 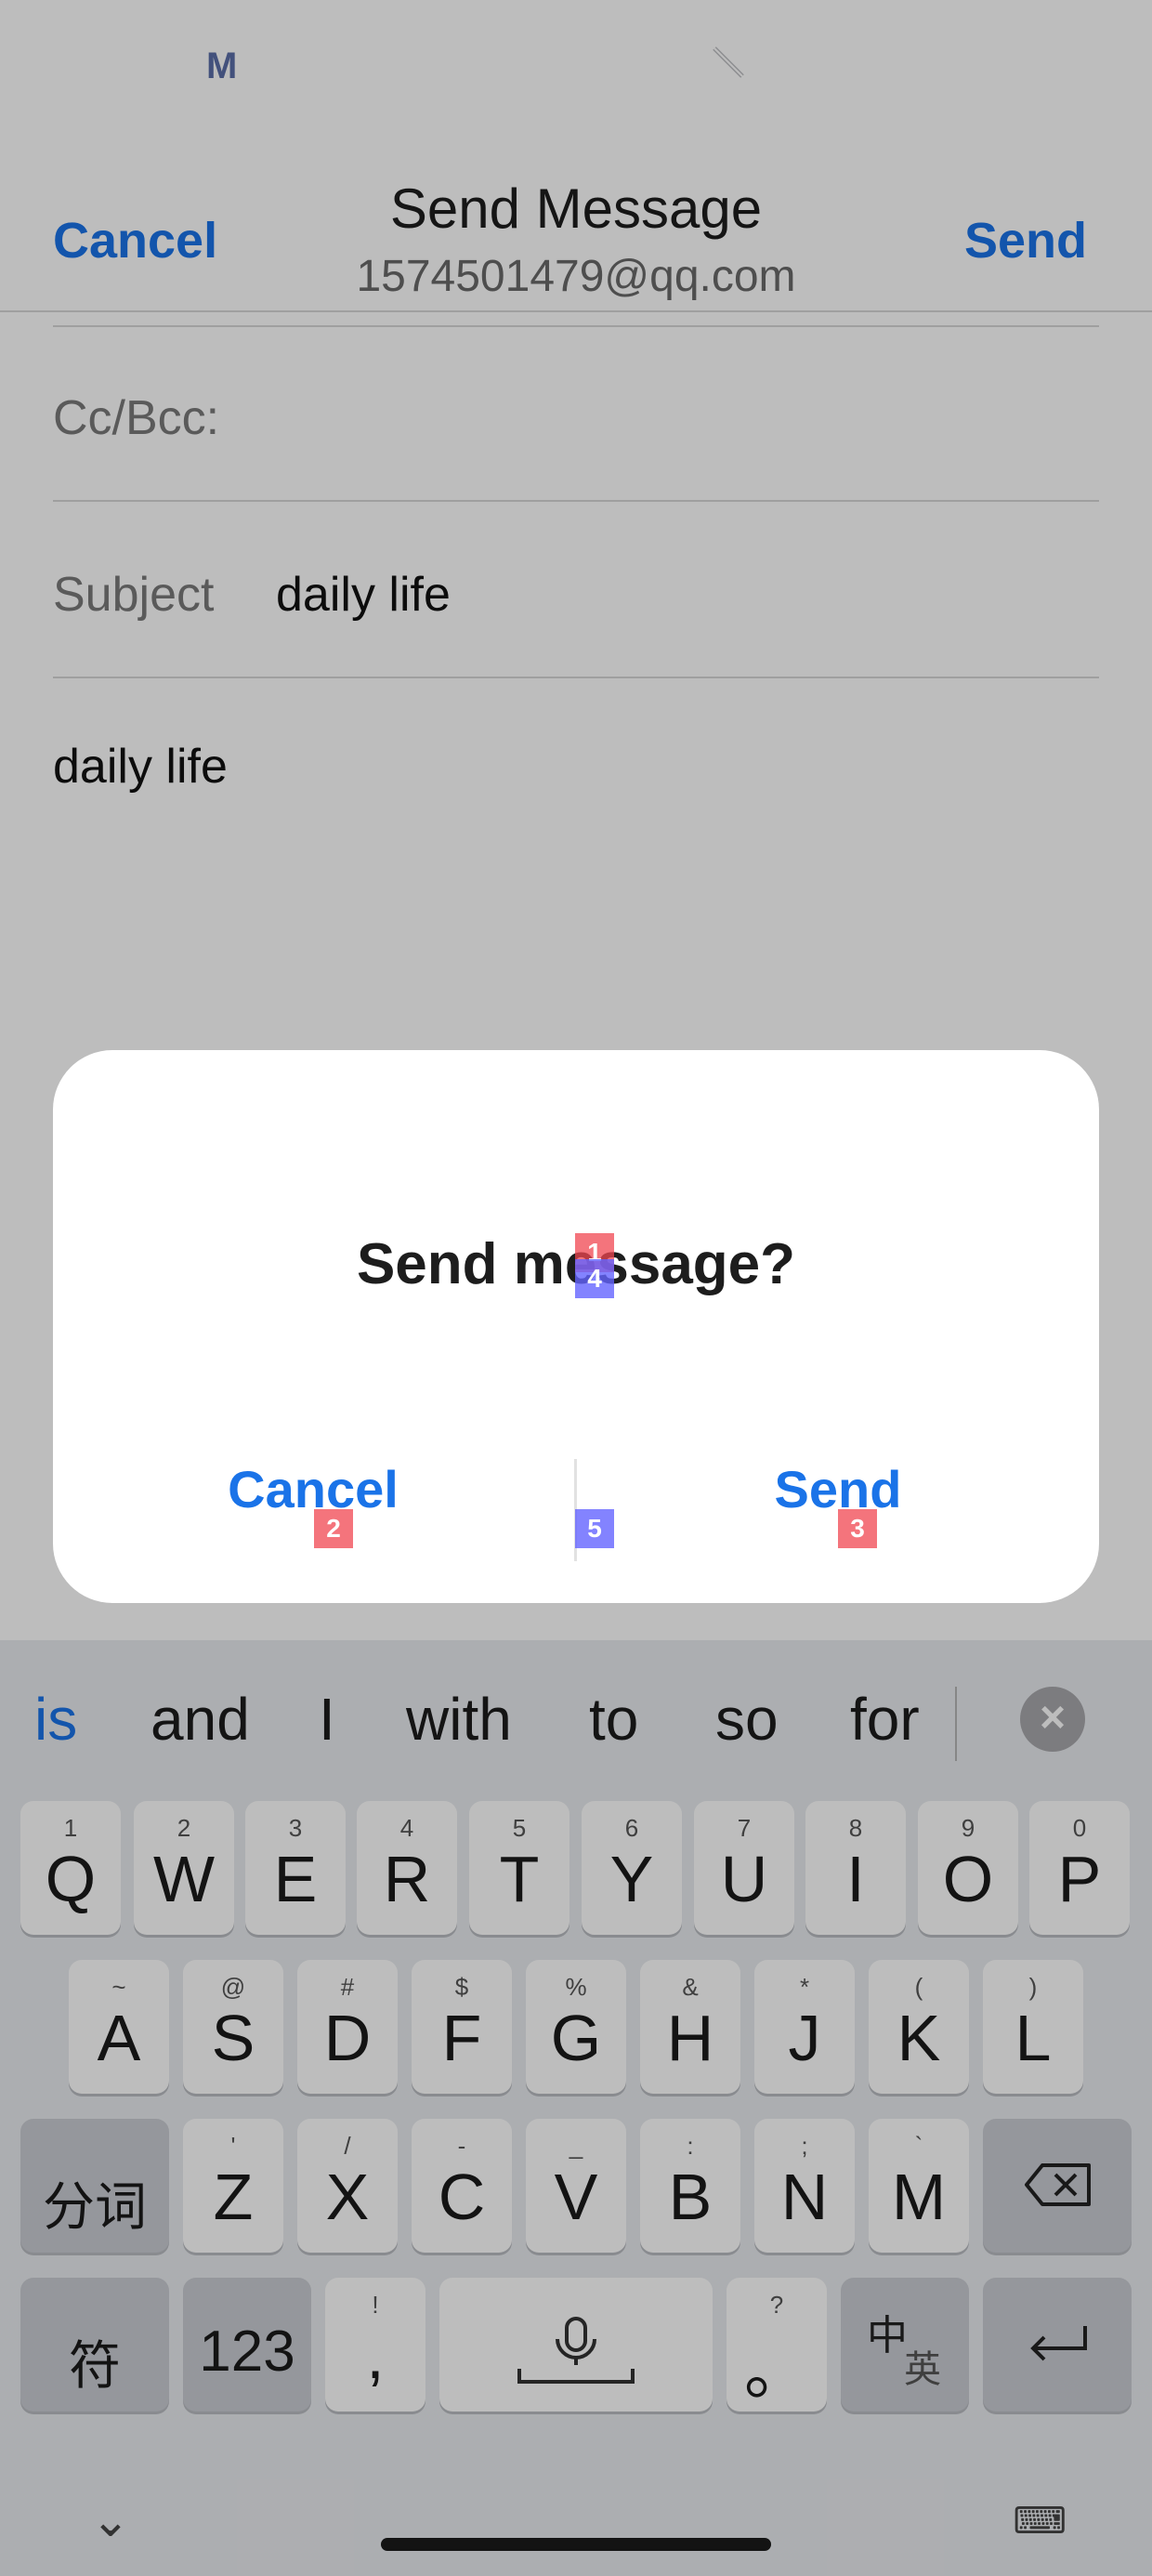 What do you see at coordinates (594, 1528) in the screenshot?
I see `annotation-marker: 5` at bounding box center [594, 1528].